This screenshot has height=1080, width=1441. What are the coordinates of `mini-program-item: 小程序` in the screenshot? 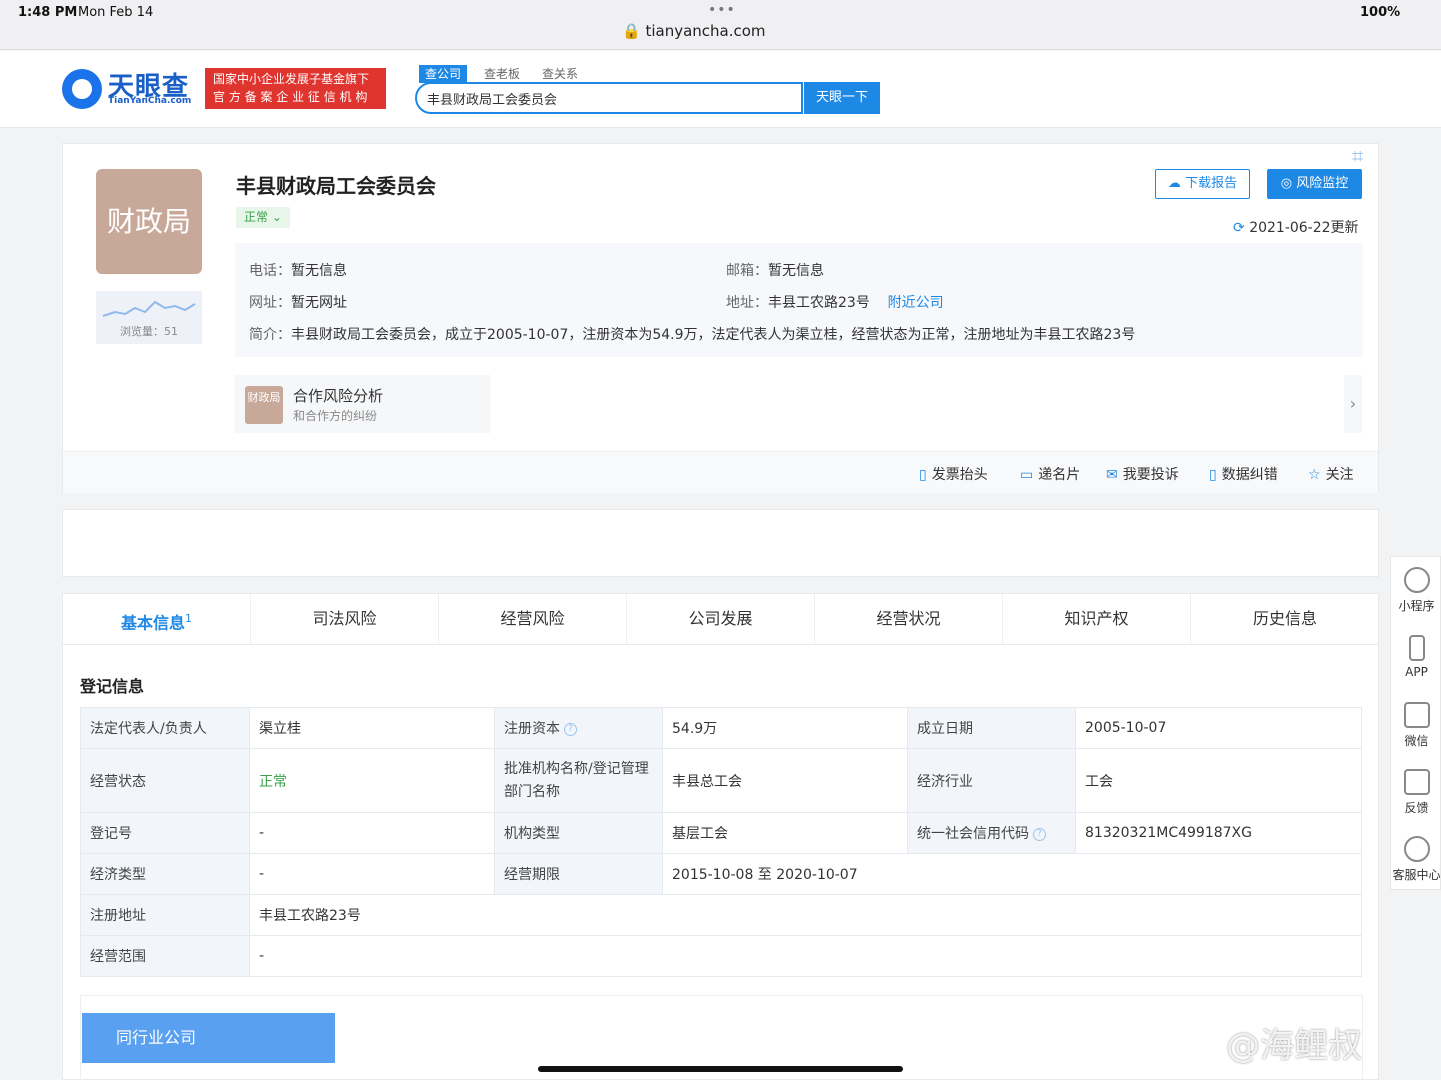 It's located at (1416, 590).